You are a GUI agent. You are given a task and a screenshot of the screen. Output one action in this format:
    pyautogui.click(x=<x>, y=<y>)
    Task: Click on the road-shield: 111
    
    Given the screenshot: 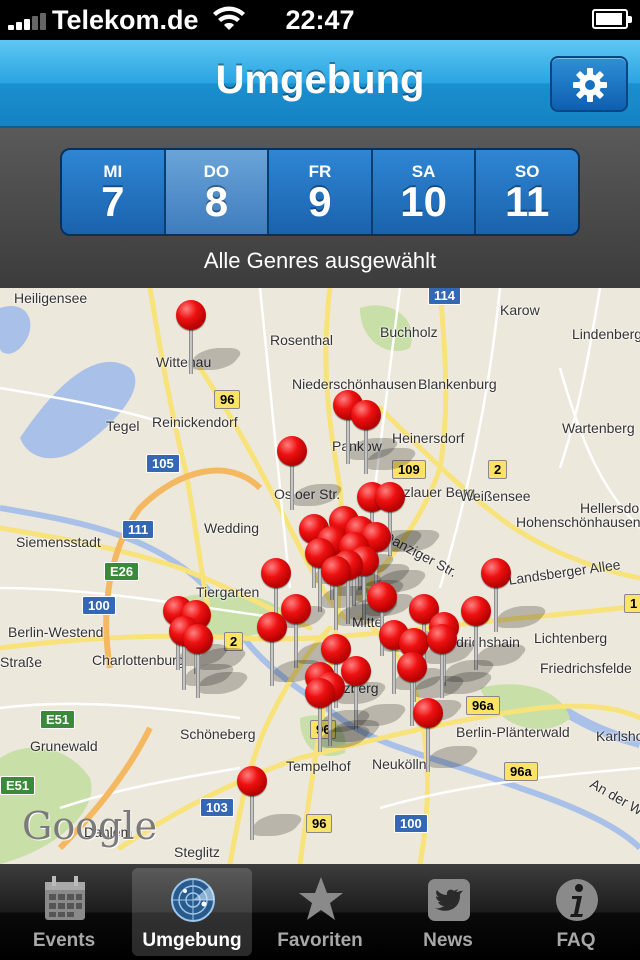 What is the action you would take?
    pyautogui.click(x=138, y=529)
    